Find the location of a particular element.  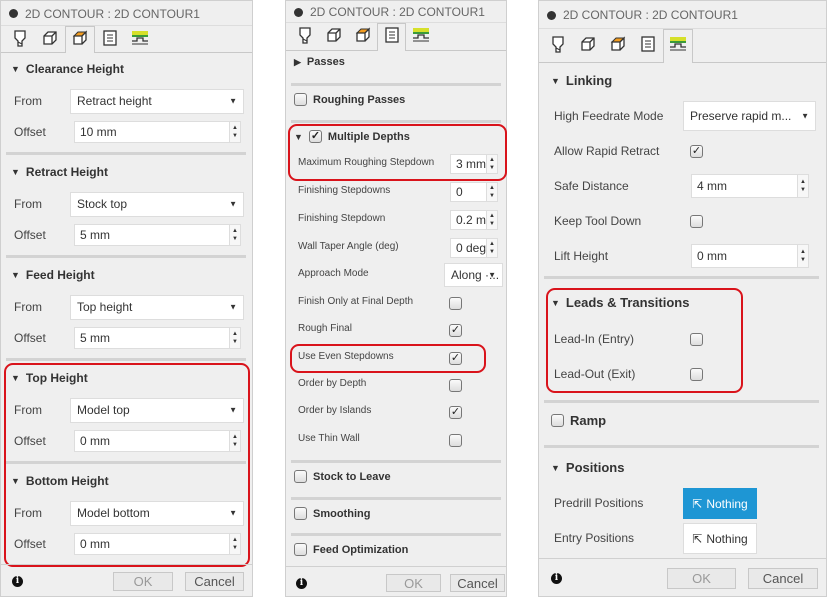

number-input: 0.2 mm ▲ ▼ is located at coordinates (474, 220).